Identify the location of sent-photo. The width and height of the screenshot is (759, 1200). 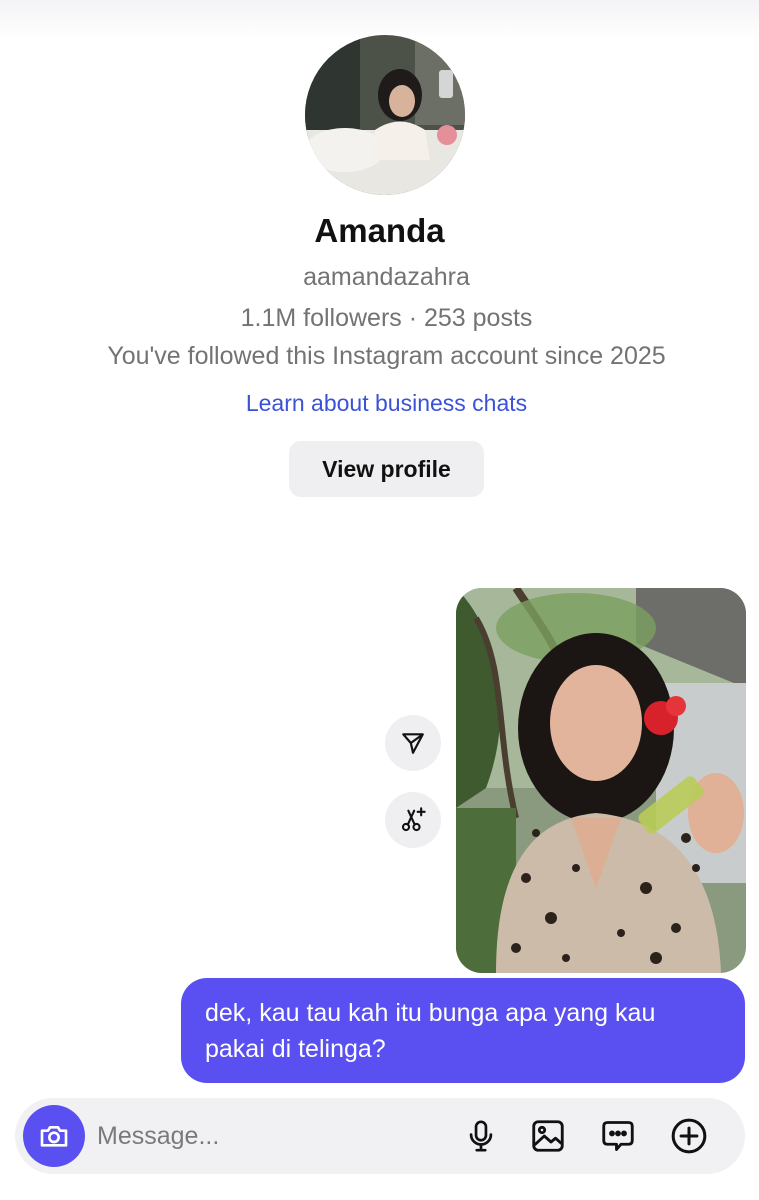
(601, 780).